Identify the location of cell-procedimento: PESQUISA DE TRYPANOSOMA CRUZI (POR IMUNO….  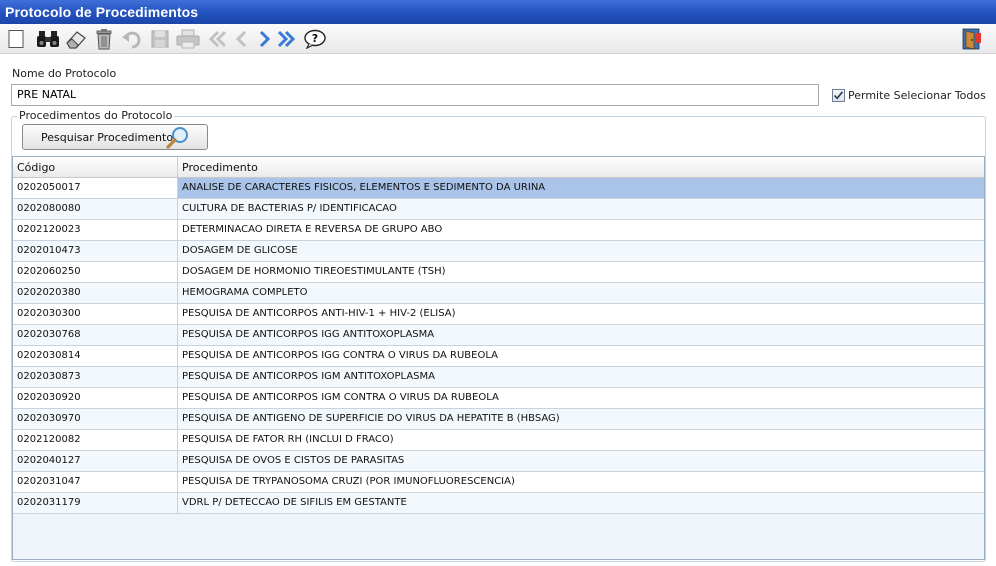
(348, 481).